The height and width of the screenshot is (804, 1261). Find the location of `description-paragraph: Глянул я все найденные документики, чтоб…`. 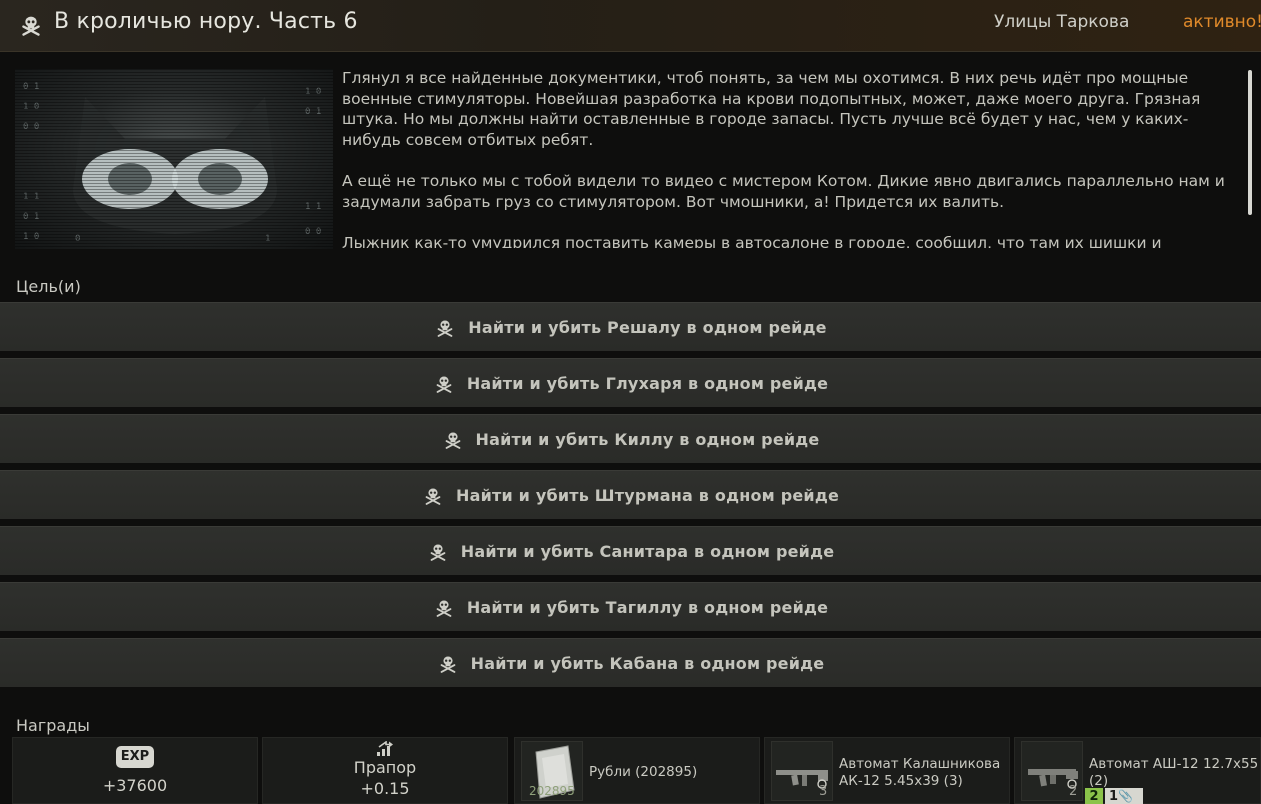

description-paragraph: Глянул я все найденные документики, чтоб… is located at coordinates (771, 109).